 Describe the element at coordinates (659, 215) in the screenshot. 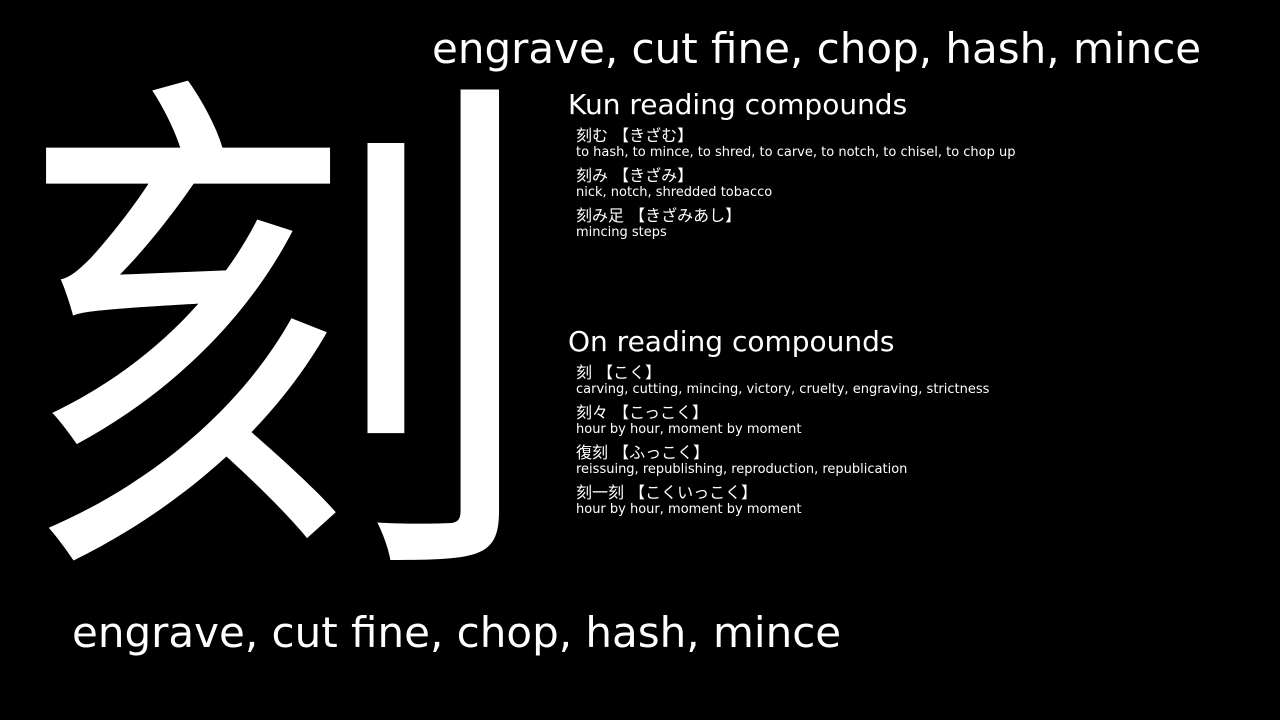

I see `kun-entry-word: 刻み足 【きざみあし】` at that location.